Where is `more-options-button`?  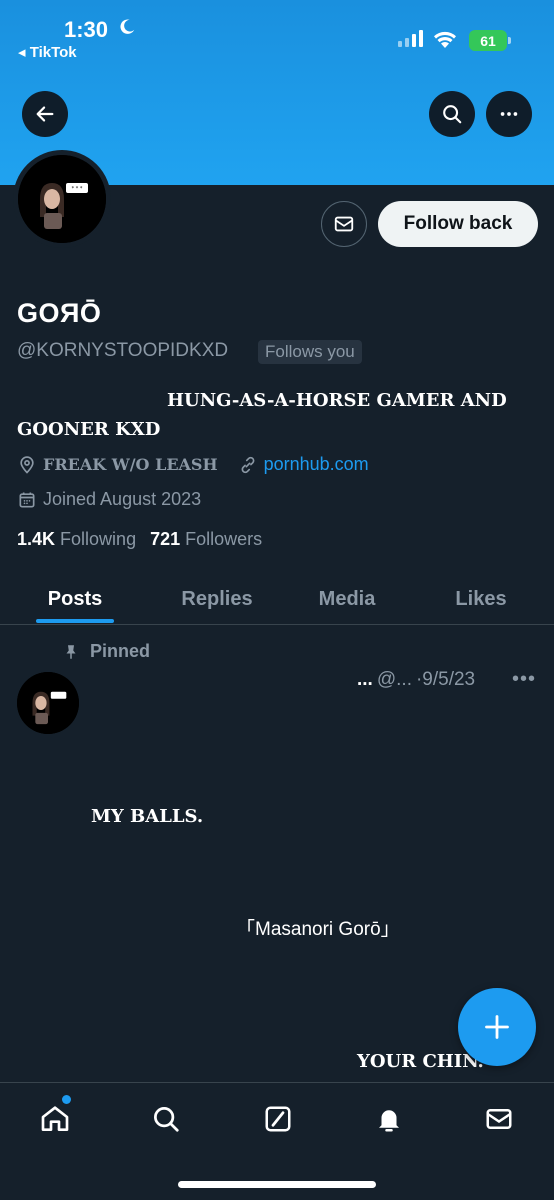 more-options-button is located at coordinates (509, 114).